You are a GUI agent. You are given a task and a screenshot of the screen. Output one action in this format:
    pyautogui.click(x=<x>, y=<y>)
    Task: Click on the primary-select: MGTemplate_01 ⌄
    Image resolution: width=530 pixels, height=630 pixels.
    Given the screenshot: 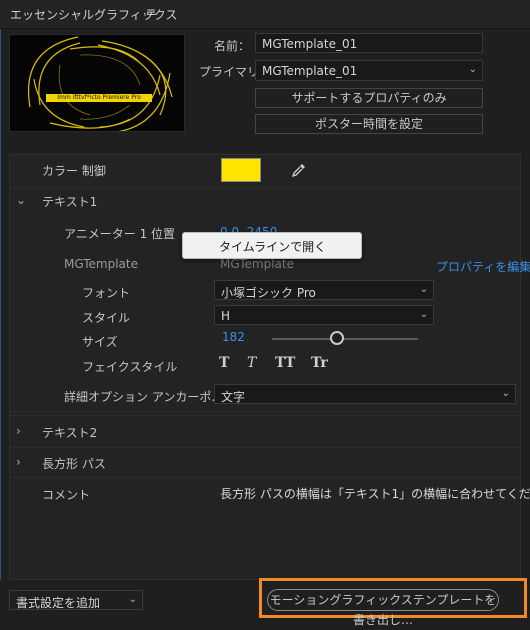 What is the action you would take?
    pyautogui.click(x=369, y=70)
    